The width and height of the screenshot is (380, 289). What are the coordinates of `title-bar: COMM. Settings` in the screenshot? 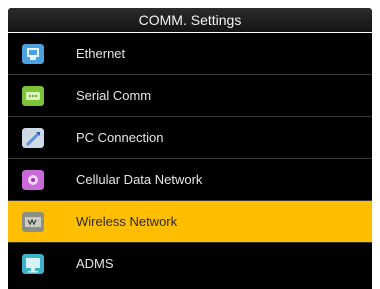 It's located at (190, 20).